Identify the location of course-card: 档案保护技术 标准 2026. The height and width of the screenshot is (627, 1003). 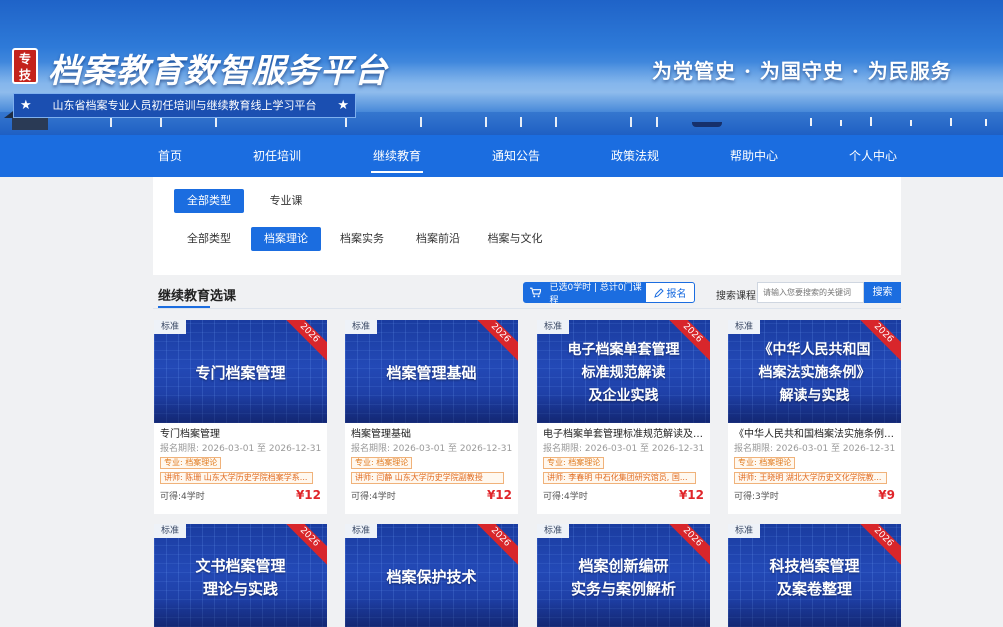
(431, 575).